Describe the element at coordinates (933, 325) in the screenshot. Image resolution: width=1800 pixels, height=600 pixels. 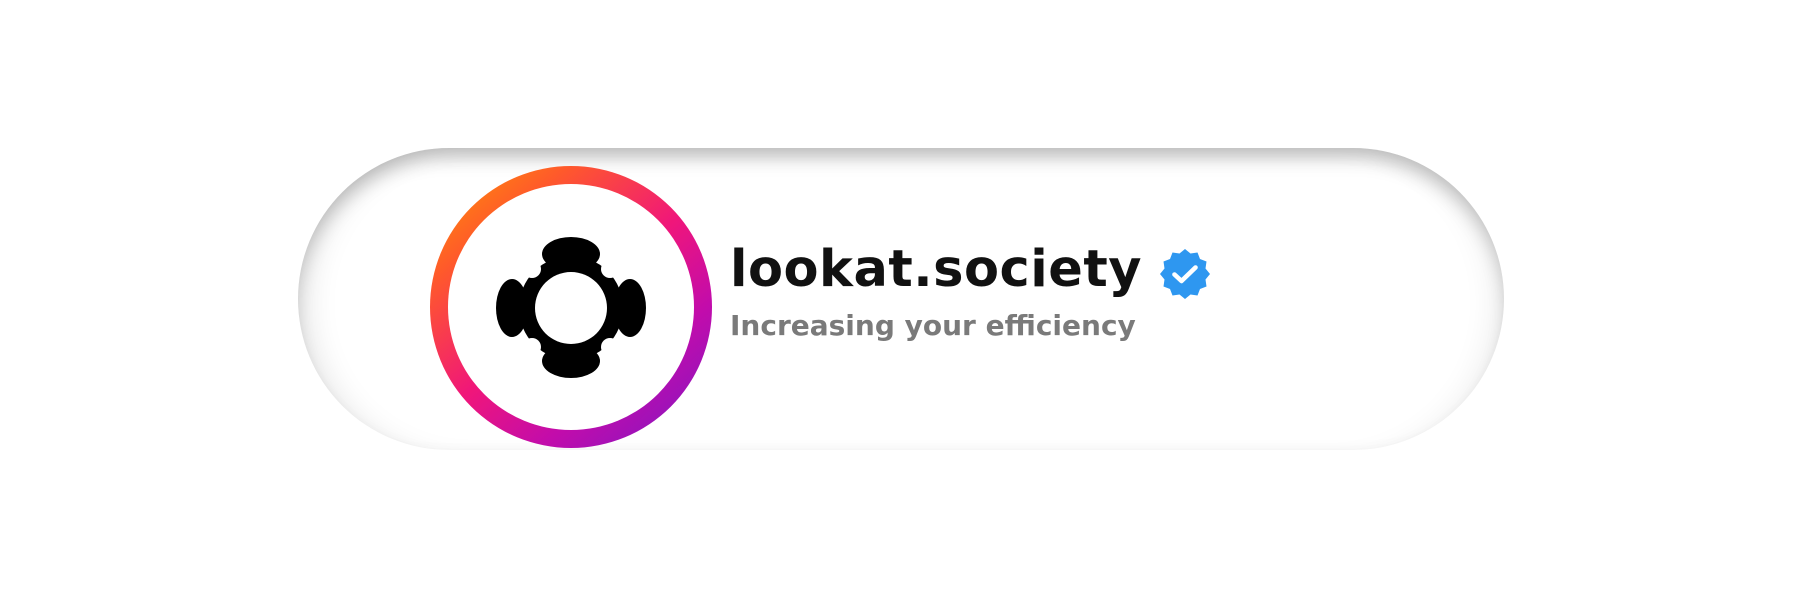
I see `tagline: Increasing your efficiency` at that location.